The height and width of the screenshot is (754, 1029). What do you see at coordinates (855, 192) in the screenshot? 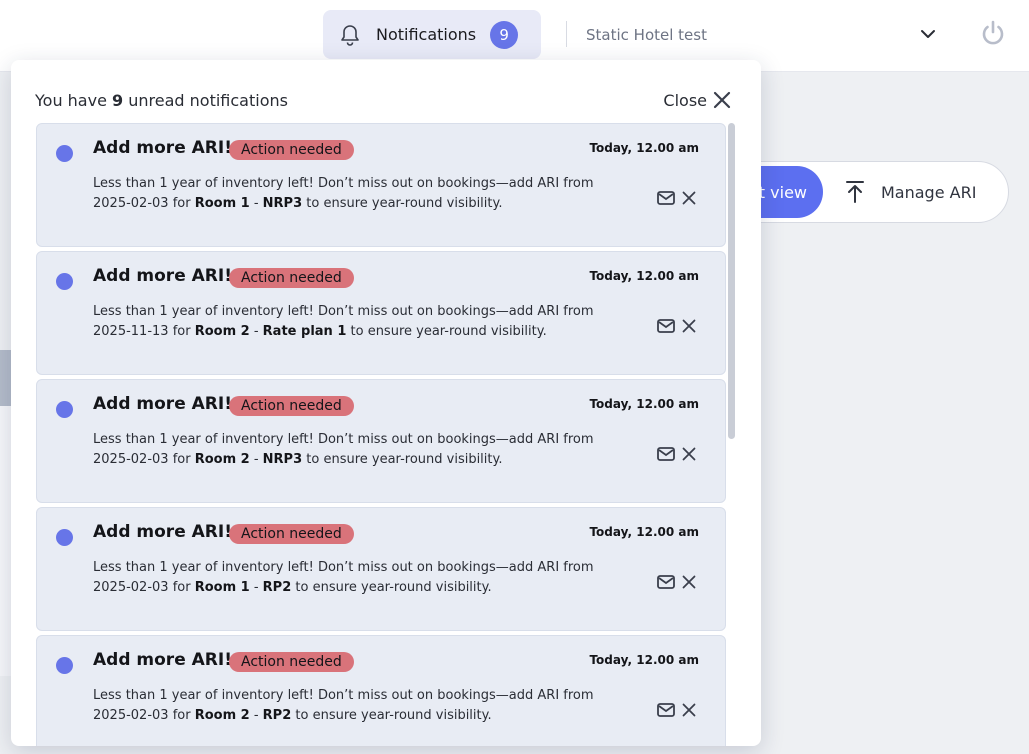
I see `upload-icon` at bounding box center [855, 192].